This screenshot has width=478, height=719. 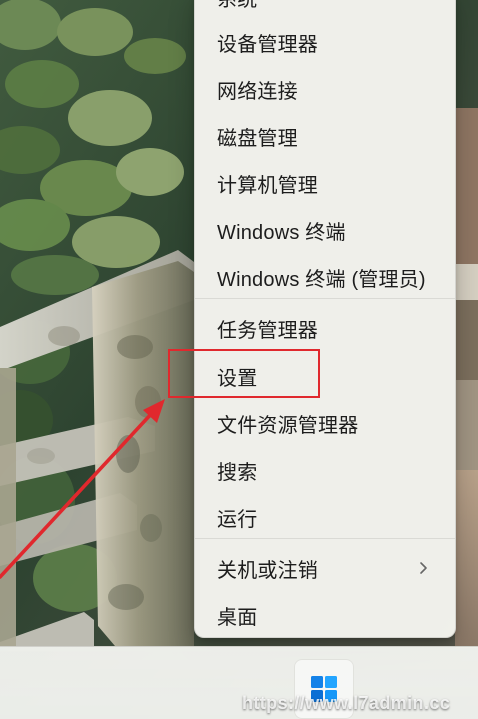 I want to click on background-right-structure, so click(x=466, y=378).